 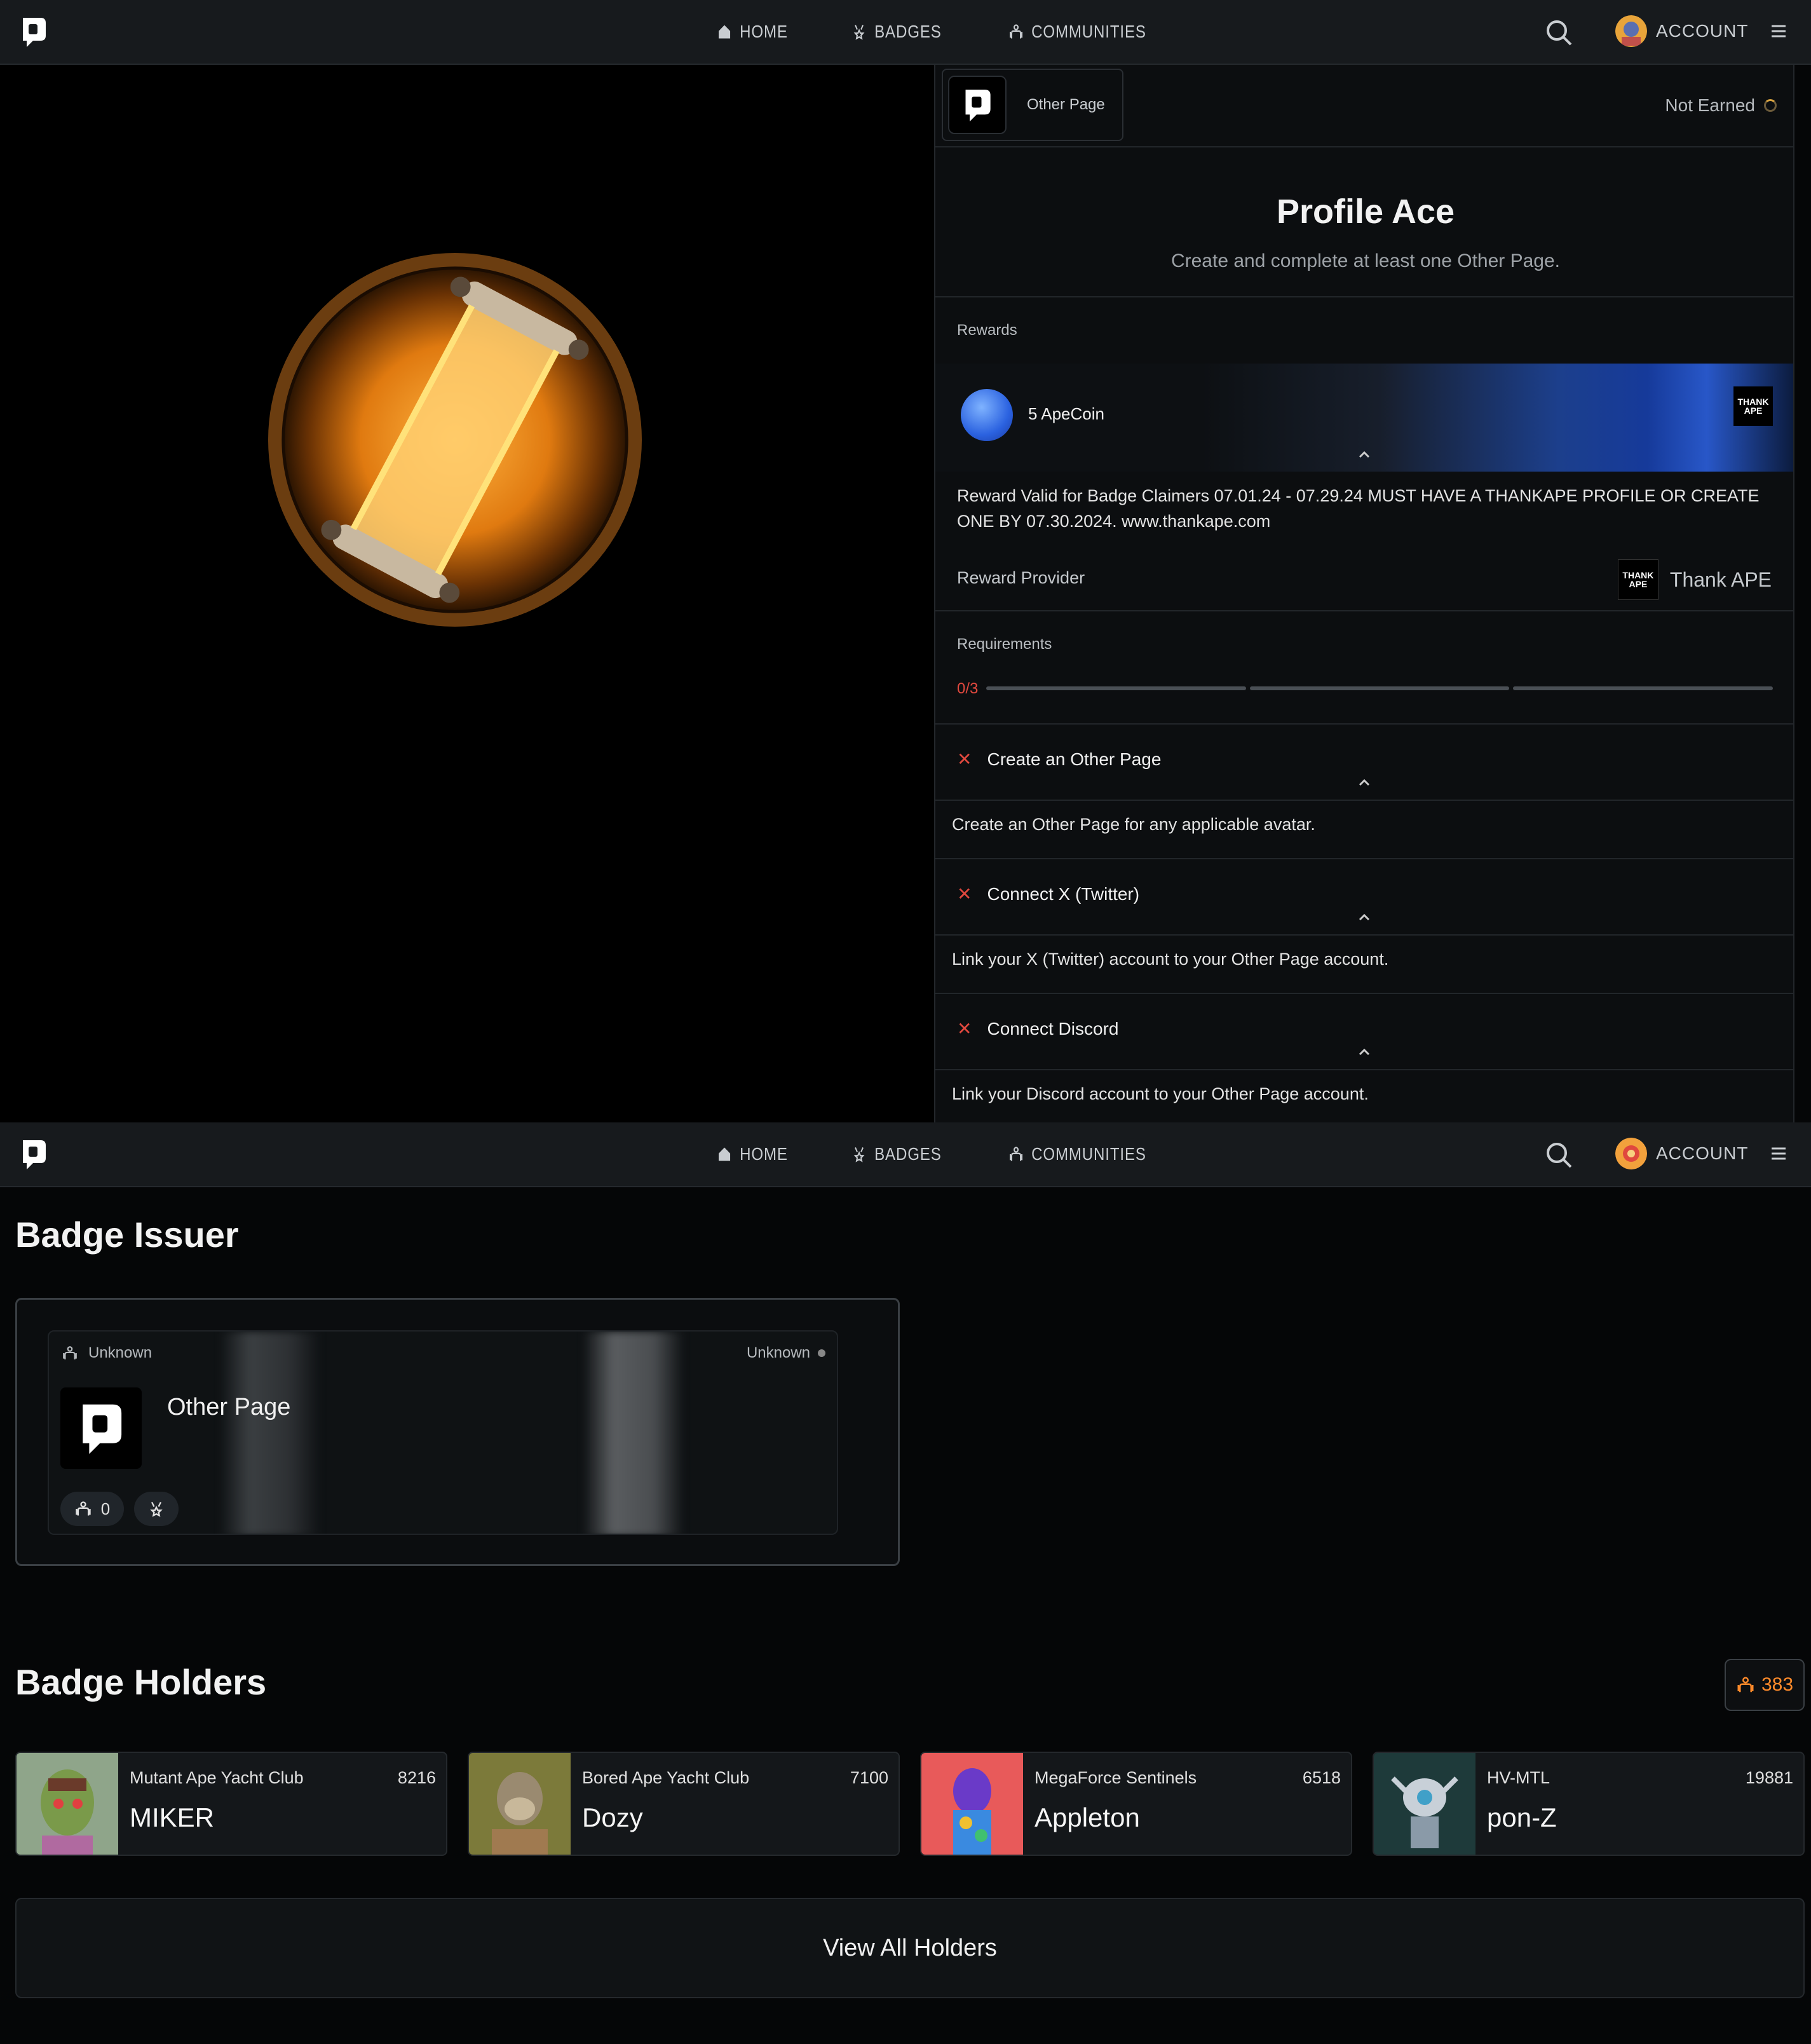 What do you see at coordinates (725, 32) in the screenshot?
I see `home-icon` at bounding box center [725, 32].